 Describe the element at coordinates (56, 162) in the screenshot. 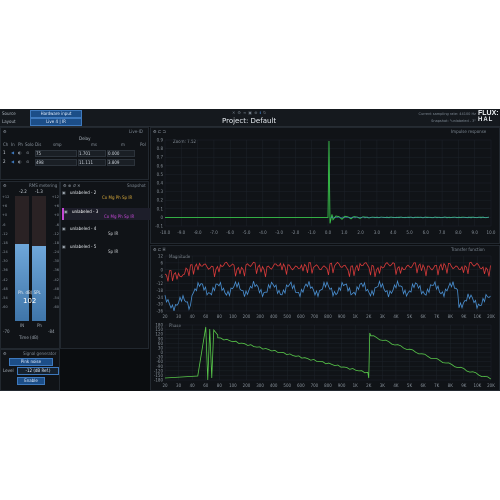

I see `delay-smp-field: 498` at that location.